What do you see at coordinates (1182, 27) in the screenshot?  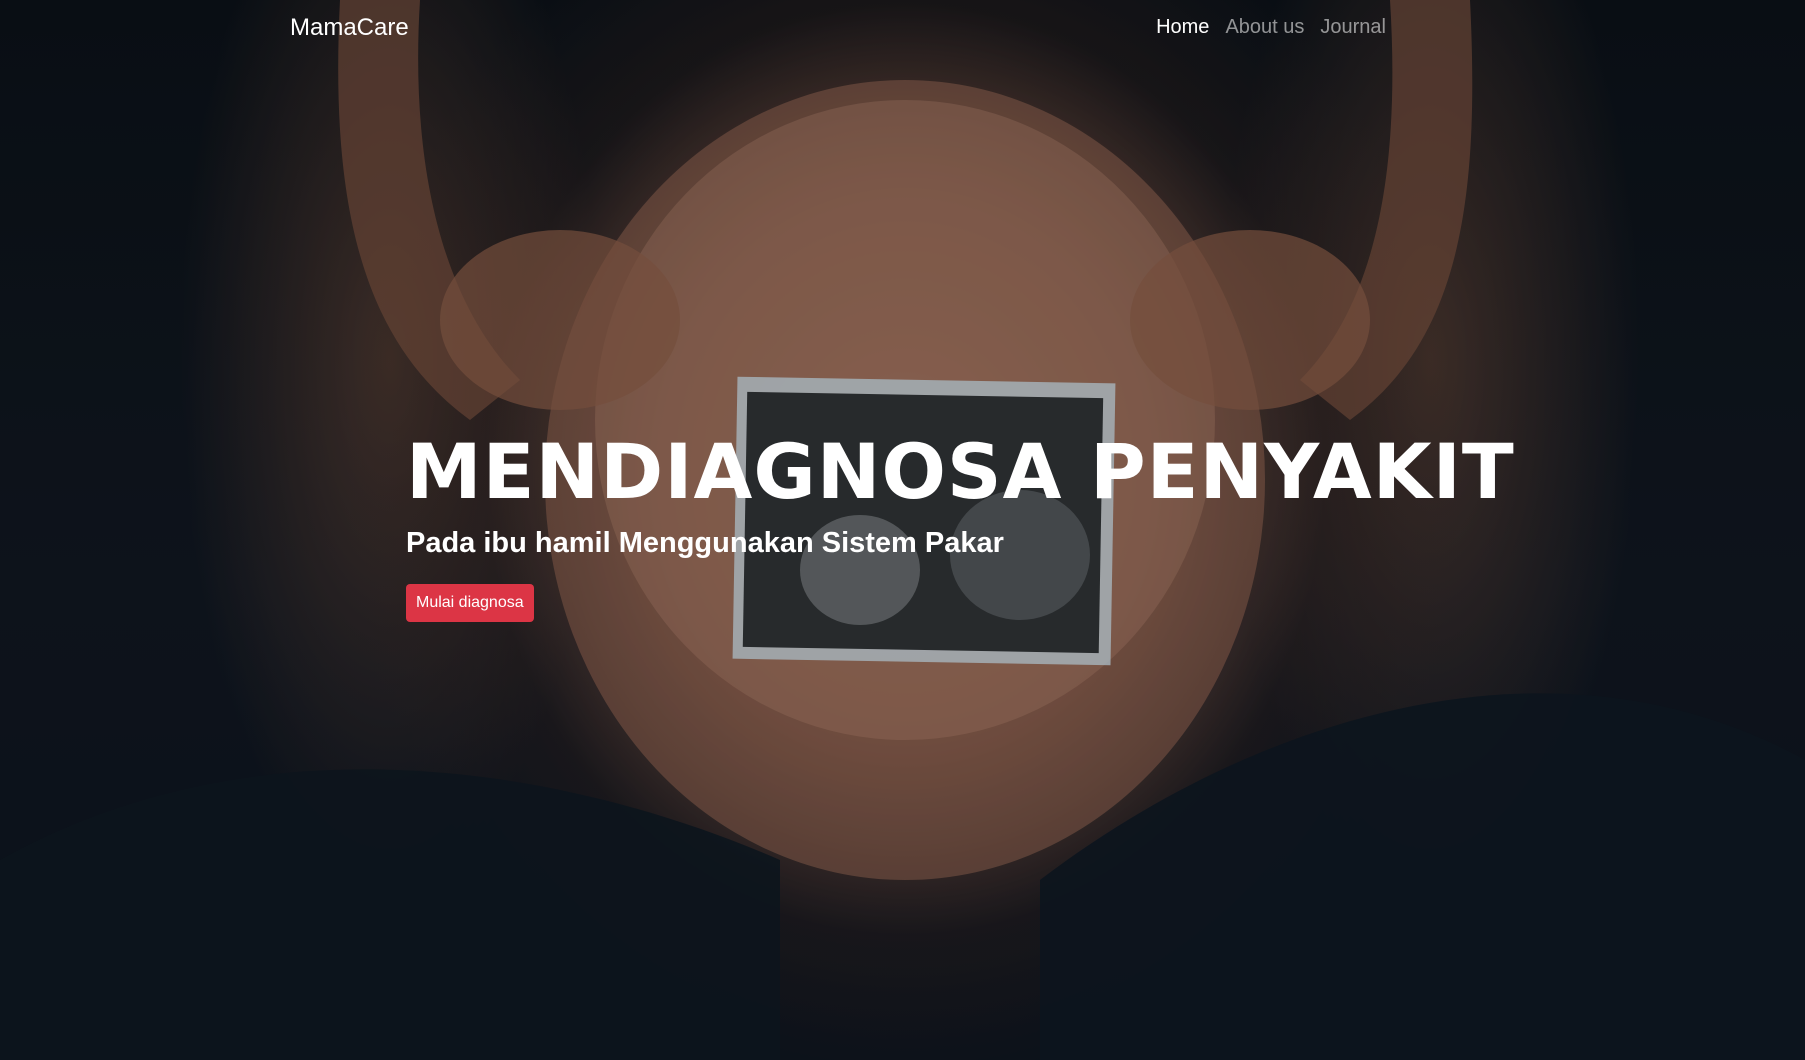 I see `nav-item-home: Home` at bounding box center [1182, 27].